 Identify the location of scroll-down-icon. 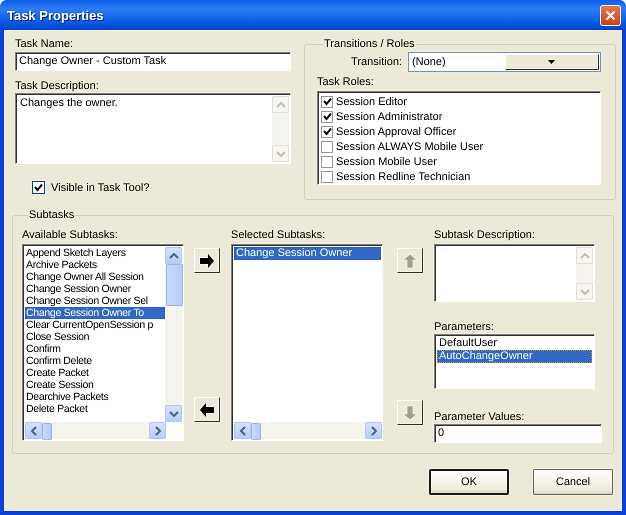
(173, 413).